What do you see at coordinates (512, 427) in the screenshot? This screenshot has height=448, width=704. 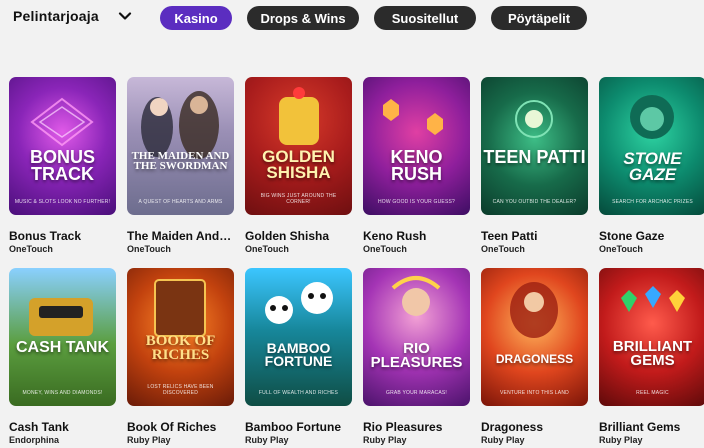 I see `game-title: Dragoness` at bounding box center [512, 427].